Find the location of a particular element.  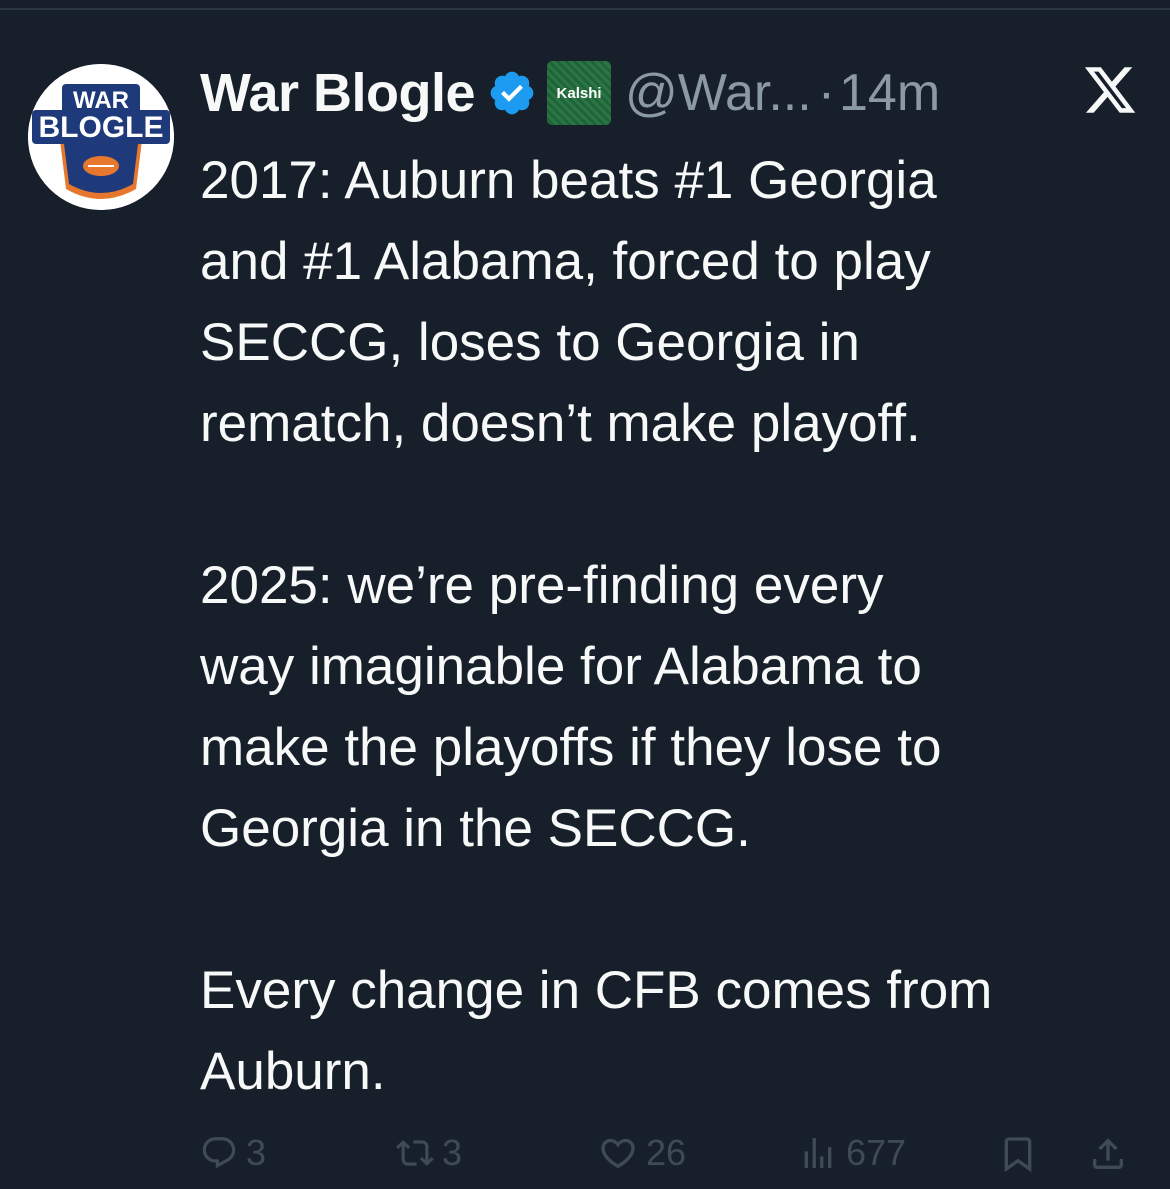

war-blogle-logo-icon: WAR BLOGLE is located at coordinates (101, 137).